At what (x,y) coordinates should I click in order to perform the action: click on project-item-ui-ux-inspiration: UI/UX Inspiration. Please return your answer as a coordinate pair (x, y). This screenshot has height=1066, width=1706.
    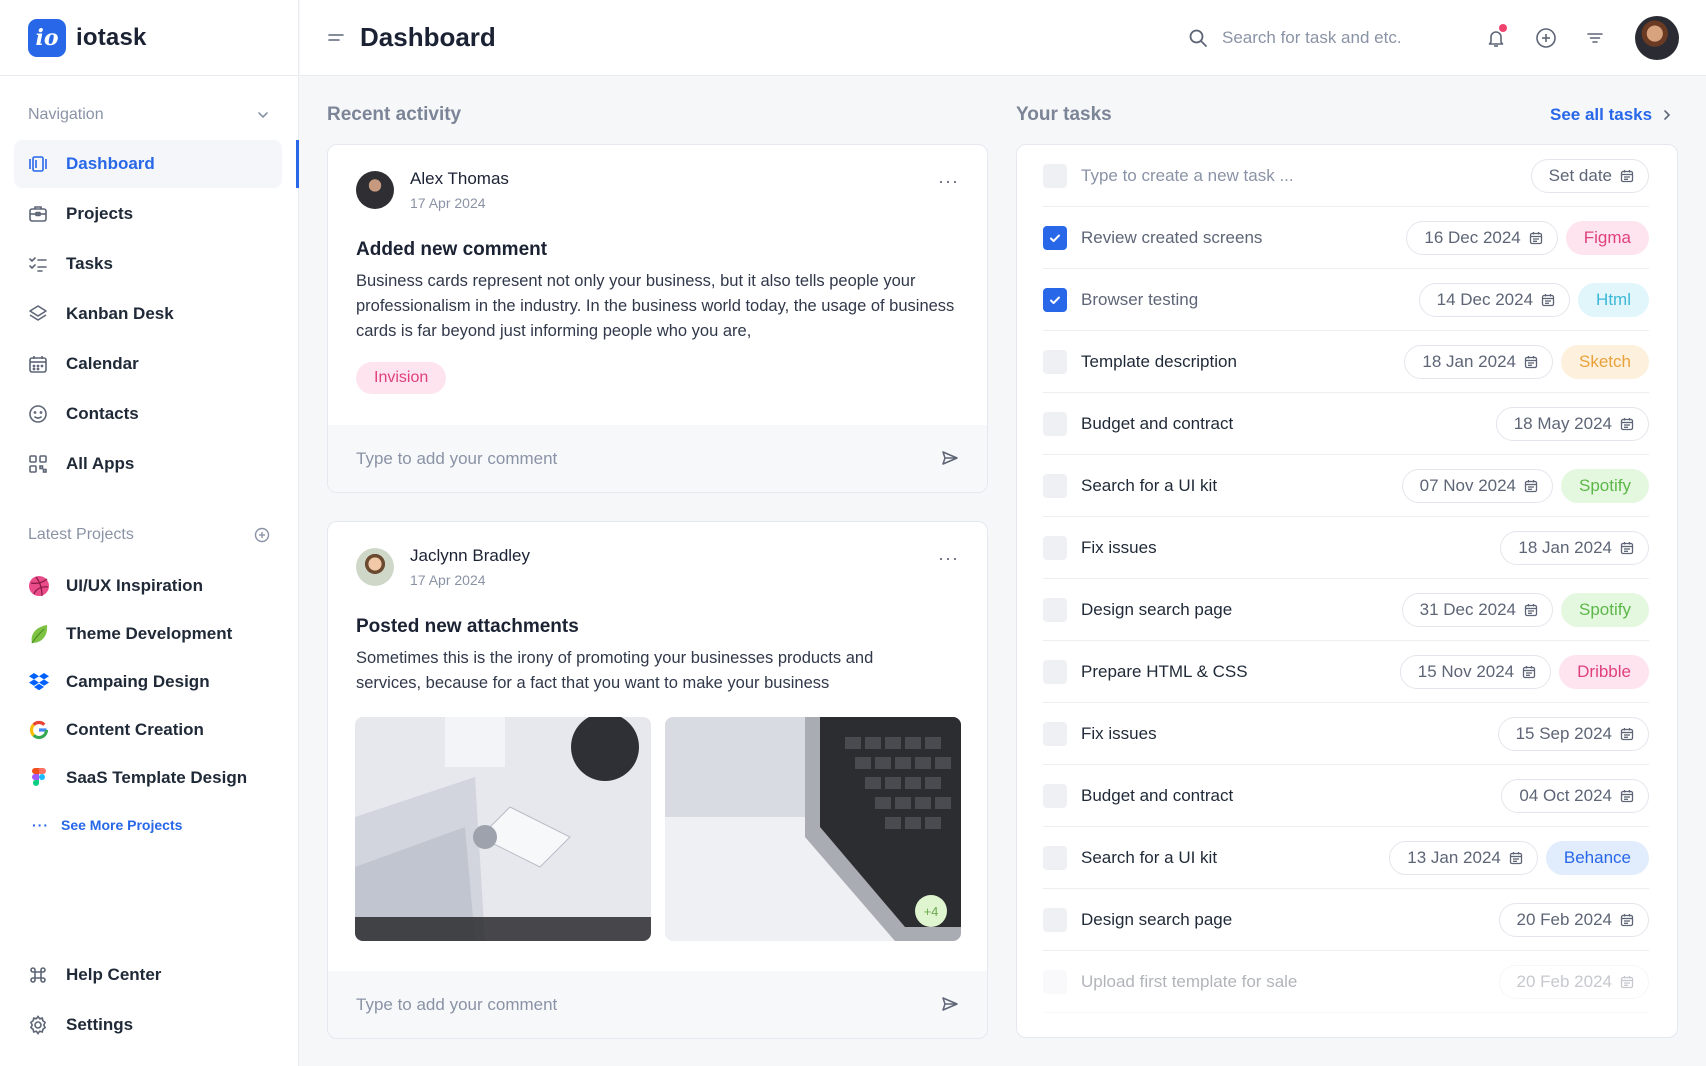
    Looking at the image, I should click on (149, 586).